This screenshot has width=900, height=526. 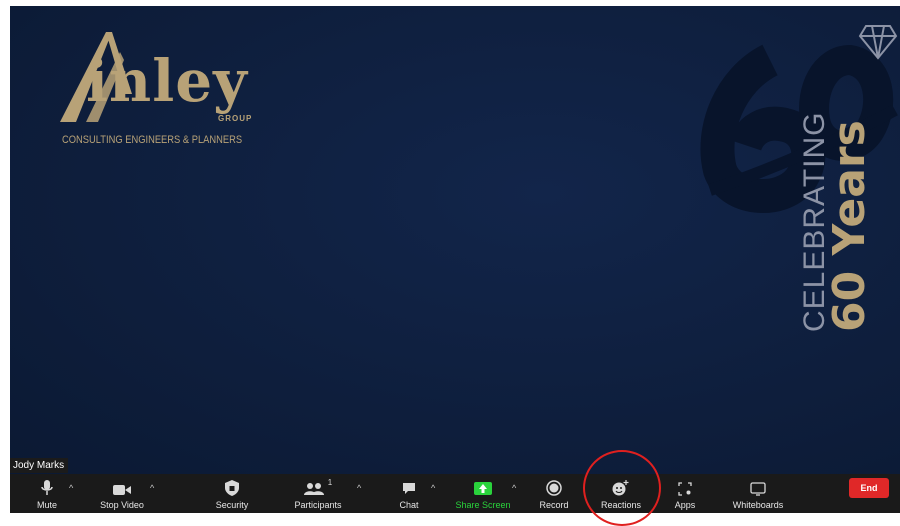 What do you see at coordinates (46, 505) in the screenshot?
I see `mute-label: Mute` at bounding box center [46, 505].